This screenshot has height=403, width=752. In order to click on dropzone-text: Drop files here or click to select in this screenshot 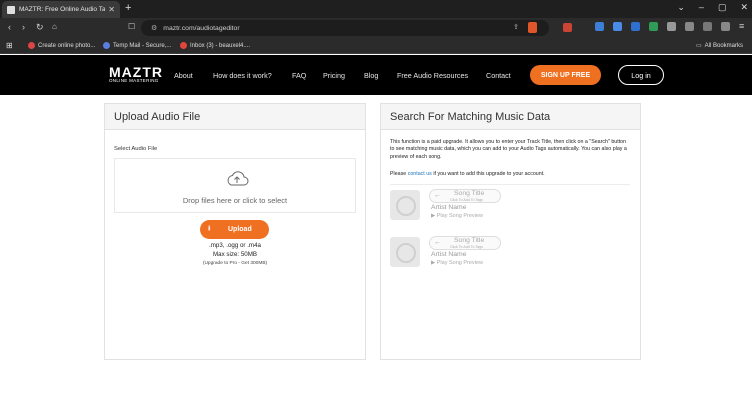, I will do `click(235, 200)`.